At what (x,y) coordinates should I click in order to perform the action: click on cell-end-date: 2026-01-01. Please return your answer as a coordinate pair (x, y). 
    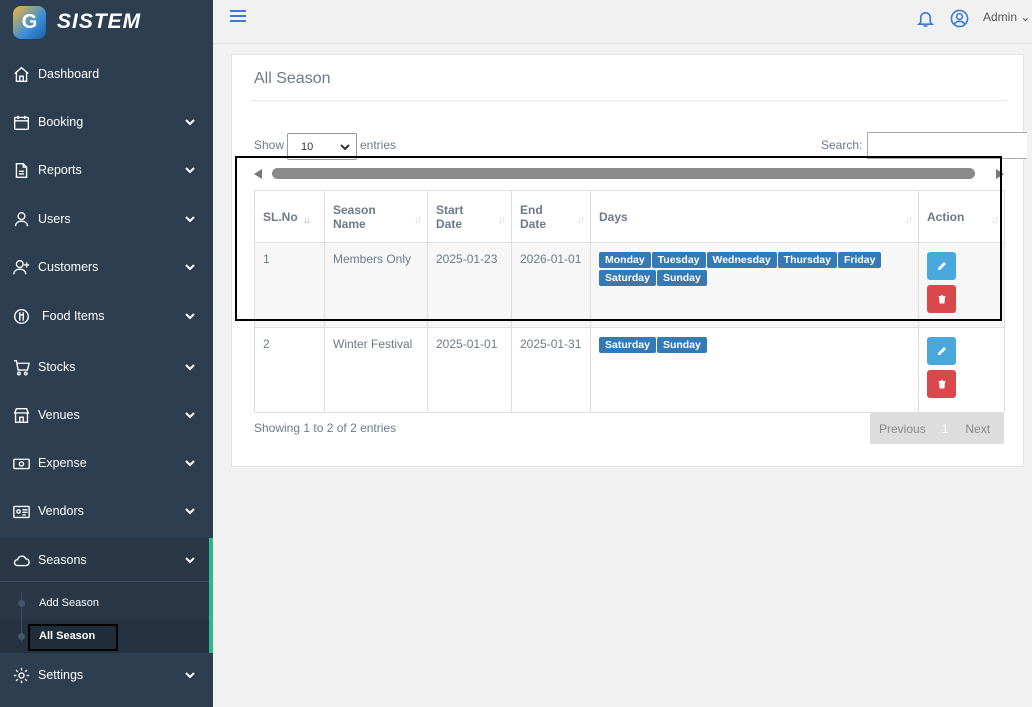
    Looking at the image, I should click on (551, 285).